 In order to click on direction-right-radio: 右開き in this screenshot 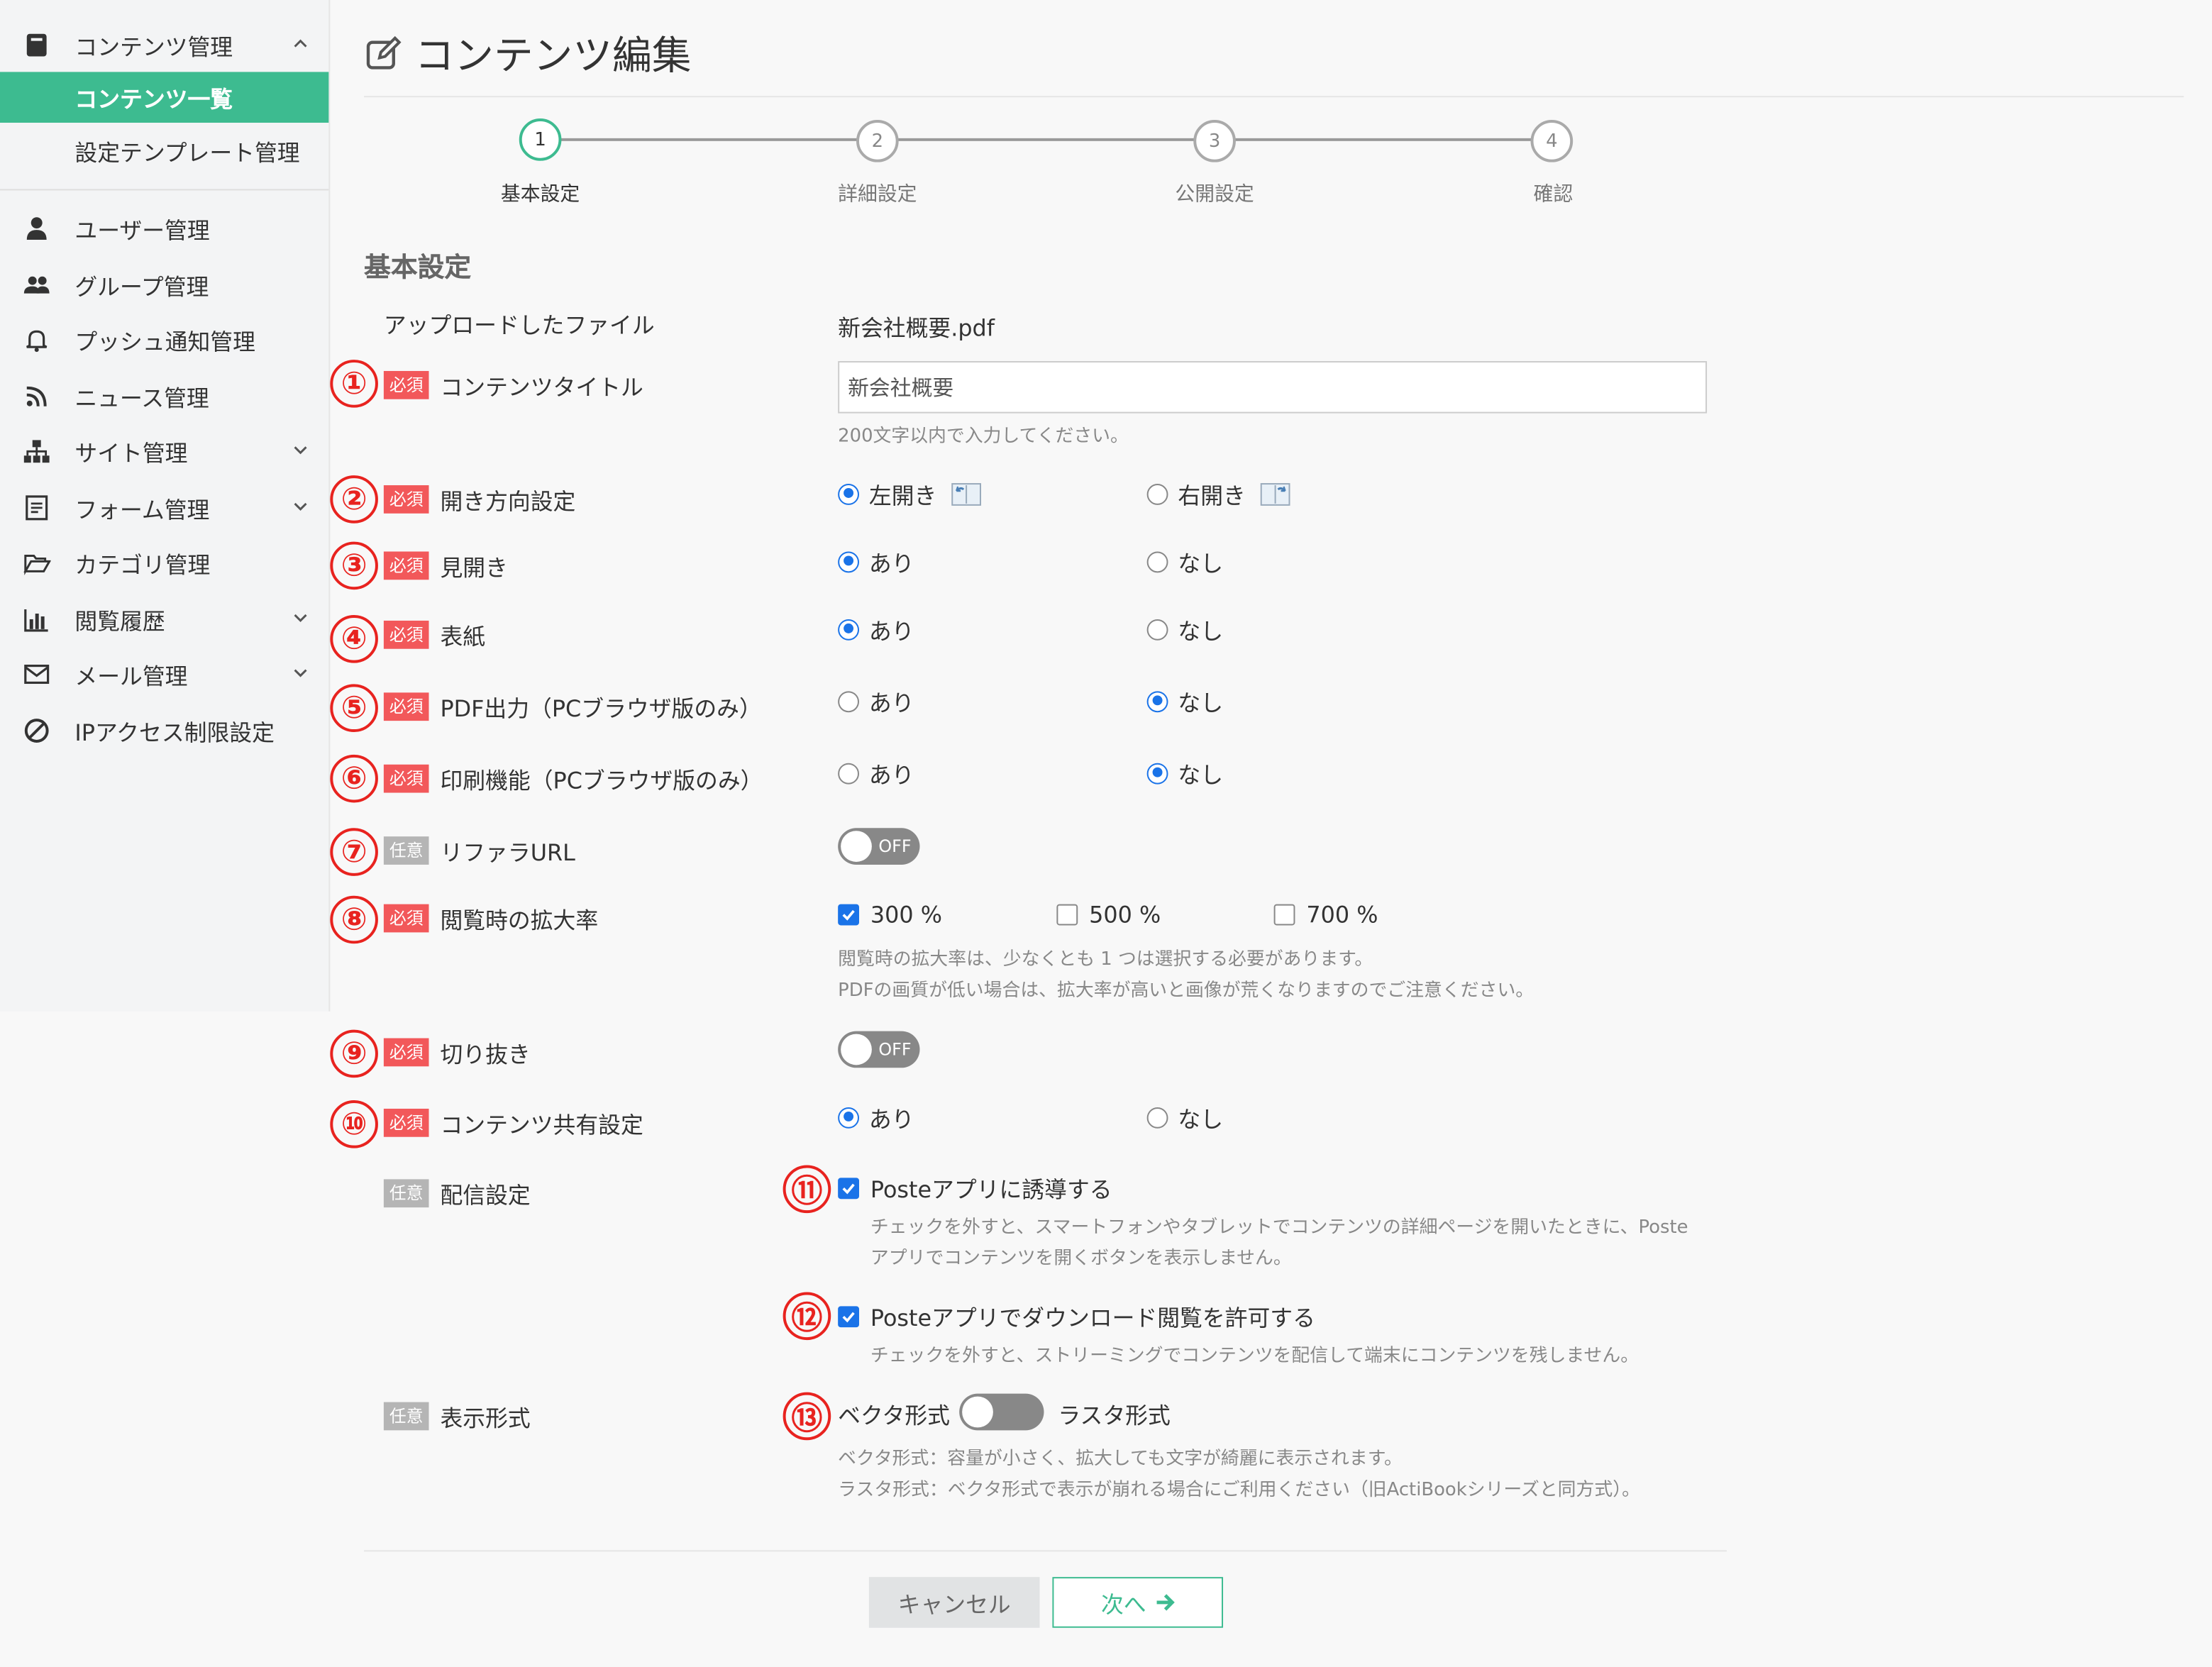, I will do `click(1218, 493)`.